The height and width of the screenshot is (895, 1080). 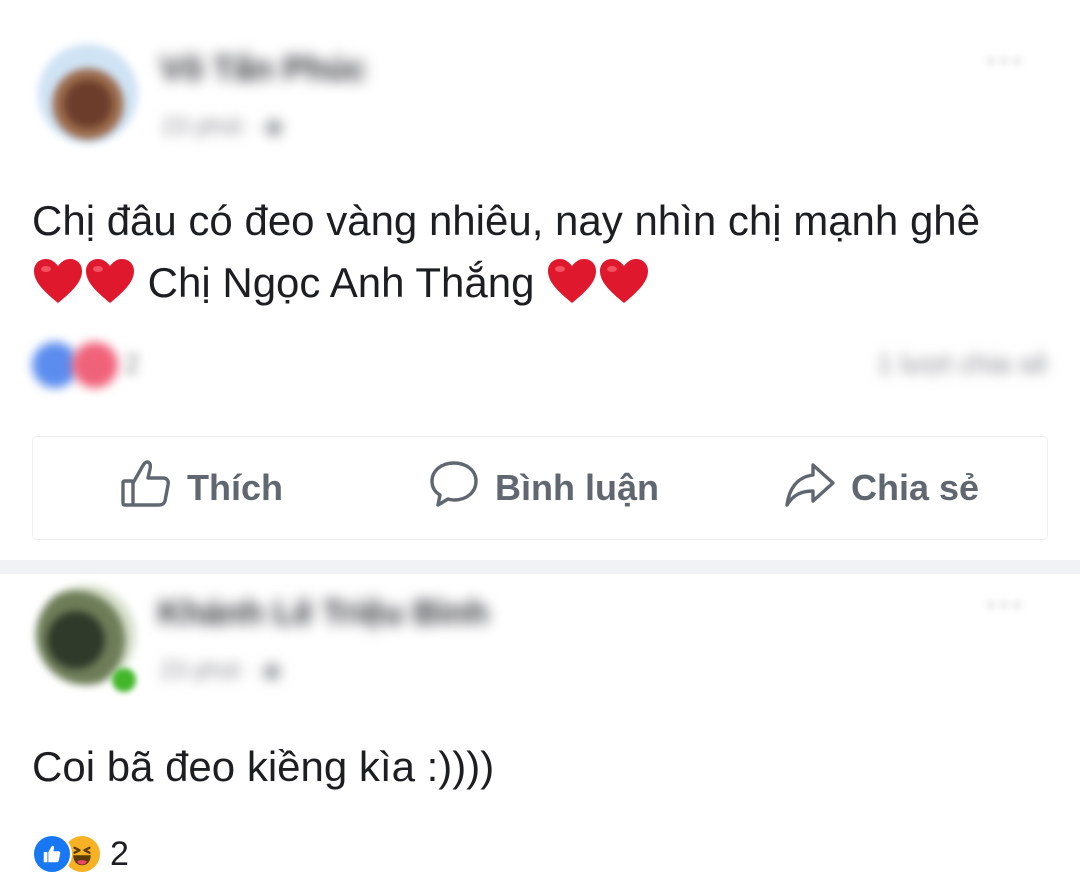 What do you see at coordinates (235, 487) in the screenshot?
I see `like-label: Thích` at bounding box center [235, 487].